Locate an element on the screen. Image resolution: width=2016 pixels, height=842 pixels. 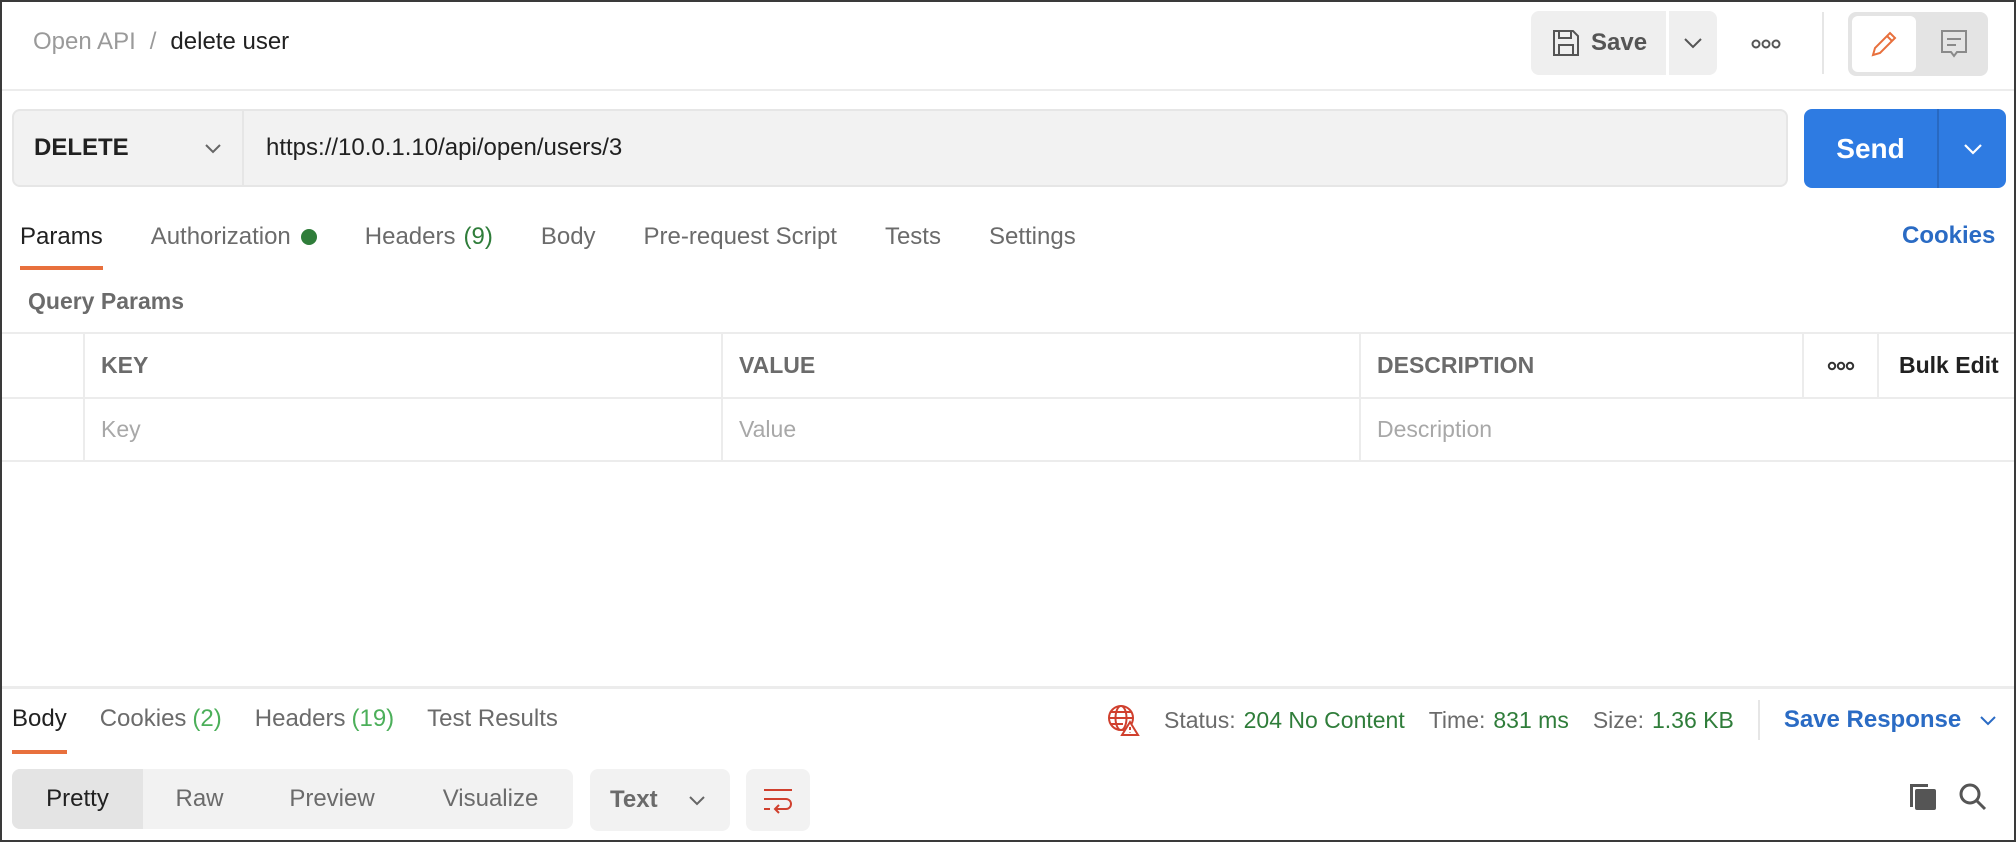
save-response-label: Save Response is located at coordinates (1872, 719).